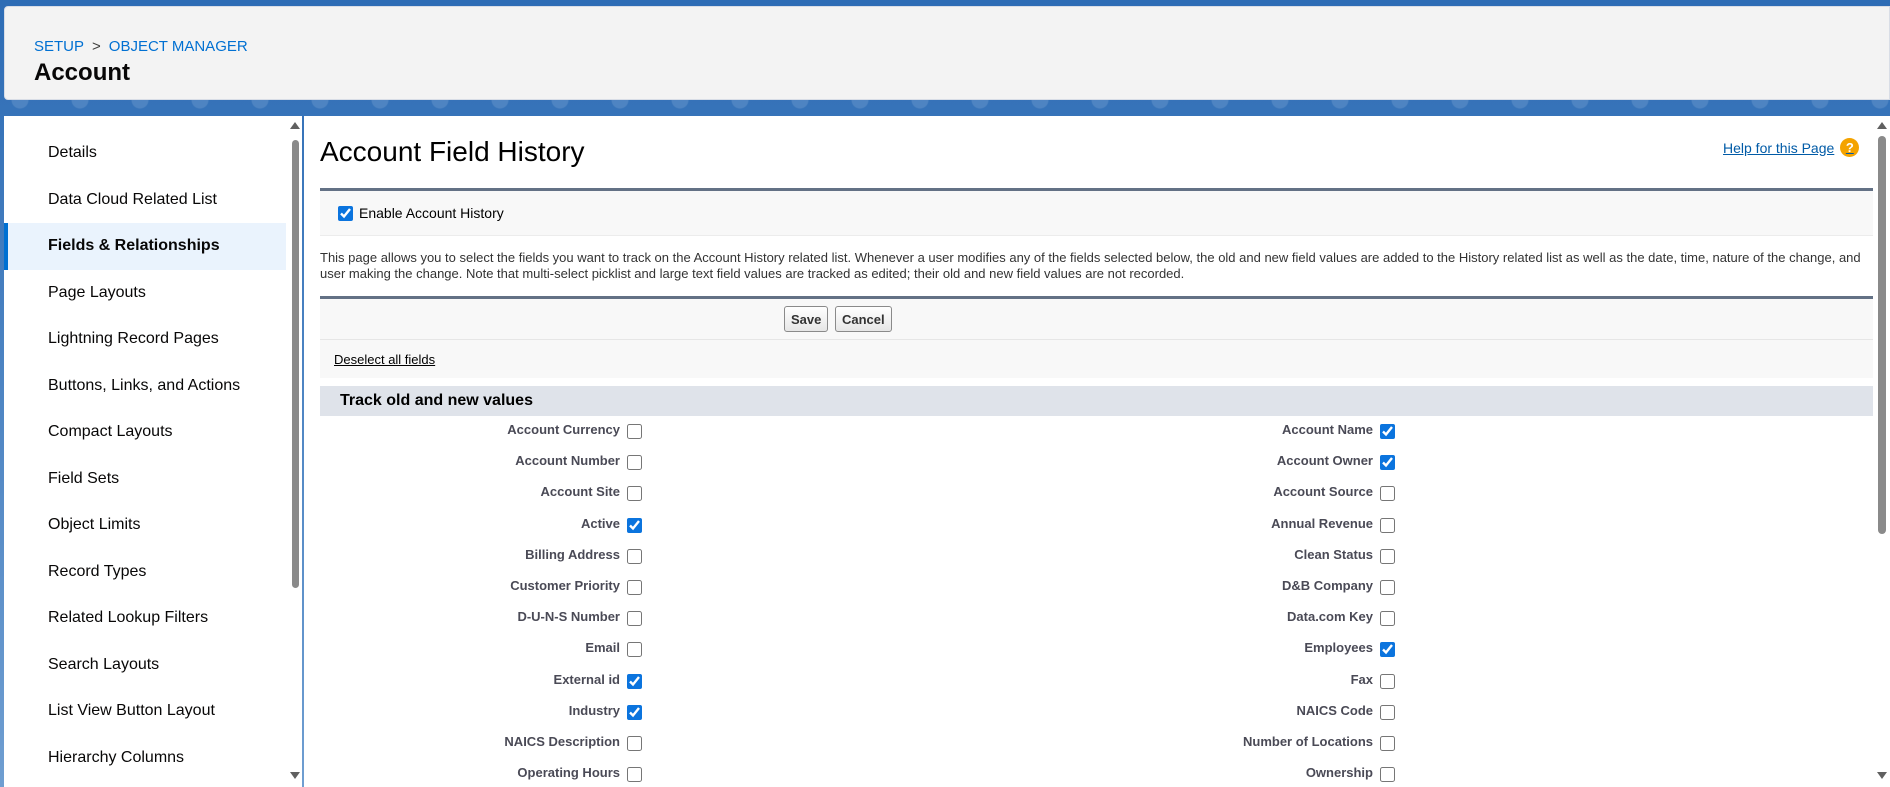 The height and width of the screenshot is (787, 1890). What do you see at coordinates (1096, 212) in the screenshot?
I see `enable-history-panel: Enable Account History` at bounding box center [1096, 212].